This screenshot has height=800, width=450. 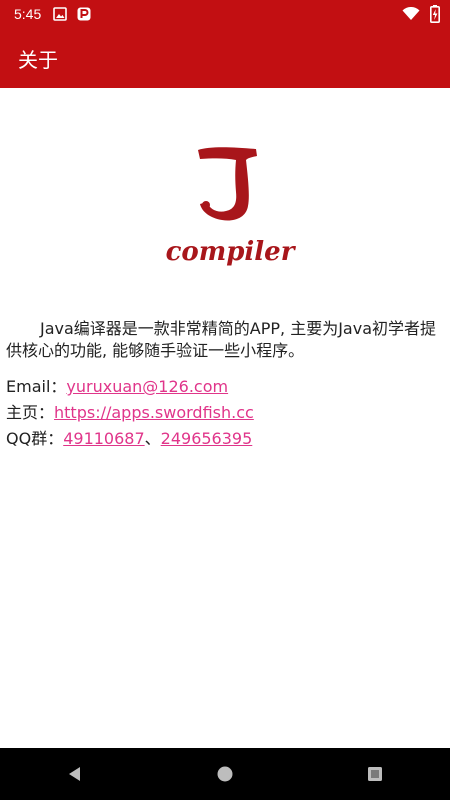 I want to click on navigation-bar, so click(x=225, y=774).